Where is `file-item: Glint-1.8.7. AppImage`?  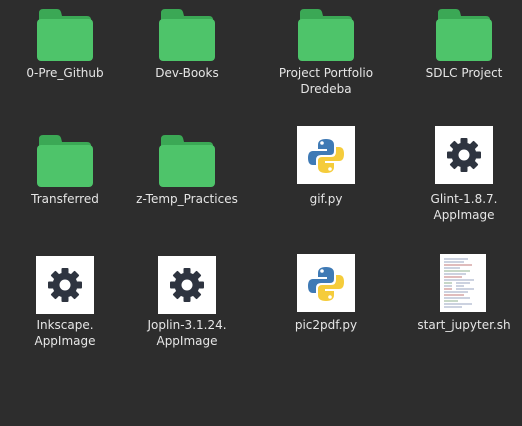 file-item: Glint-1.8.7. AppImage is located at coordinates (460, 178).